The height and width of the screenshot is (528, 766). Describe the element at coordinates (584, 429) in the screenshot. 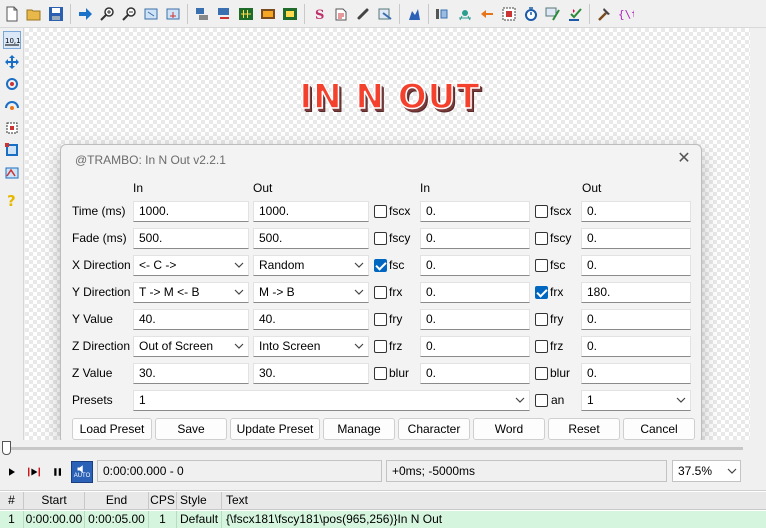

I see `reset-button: Reset` at that location.